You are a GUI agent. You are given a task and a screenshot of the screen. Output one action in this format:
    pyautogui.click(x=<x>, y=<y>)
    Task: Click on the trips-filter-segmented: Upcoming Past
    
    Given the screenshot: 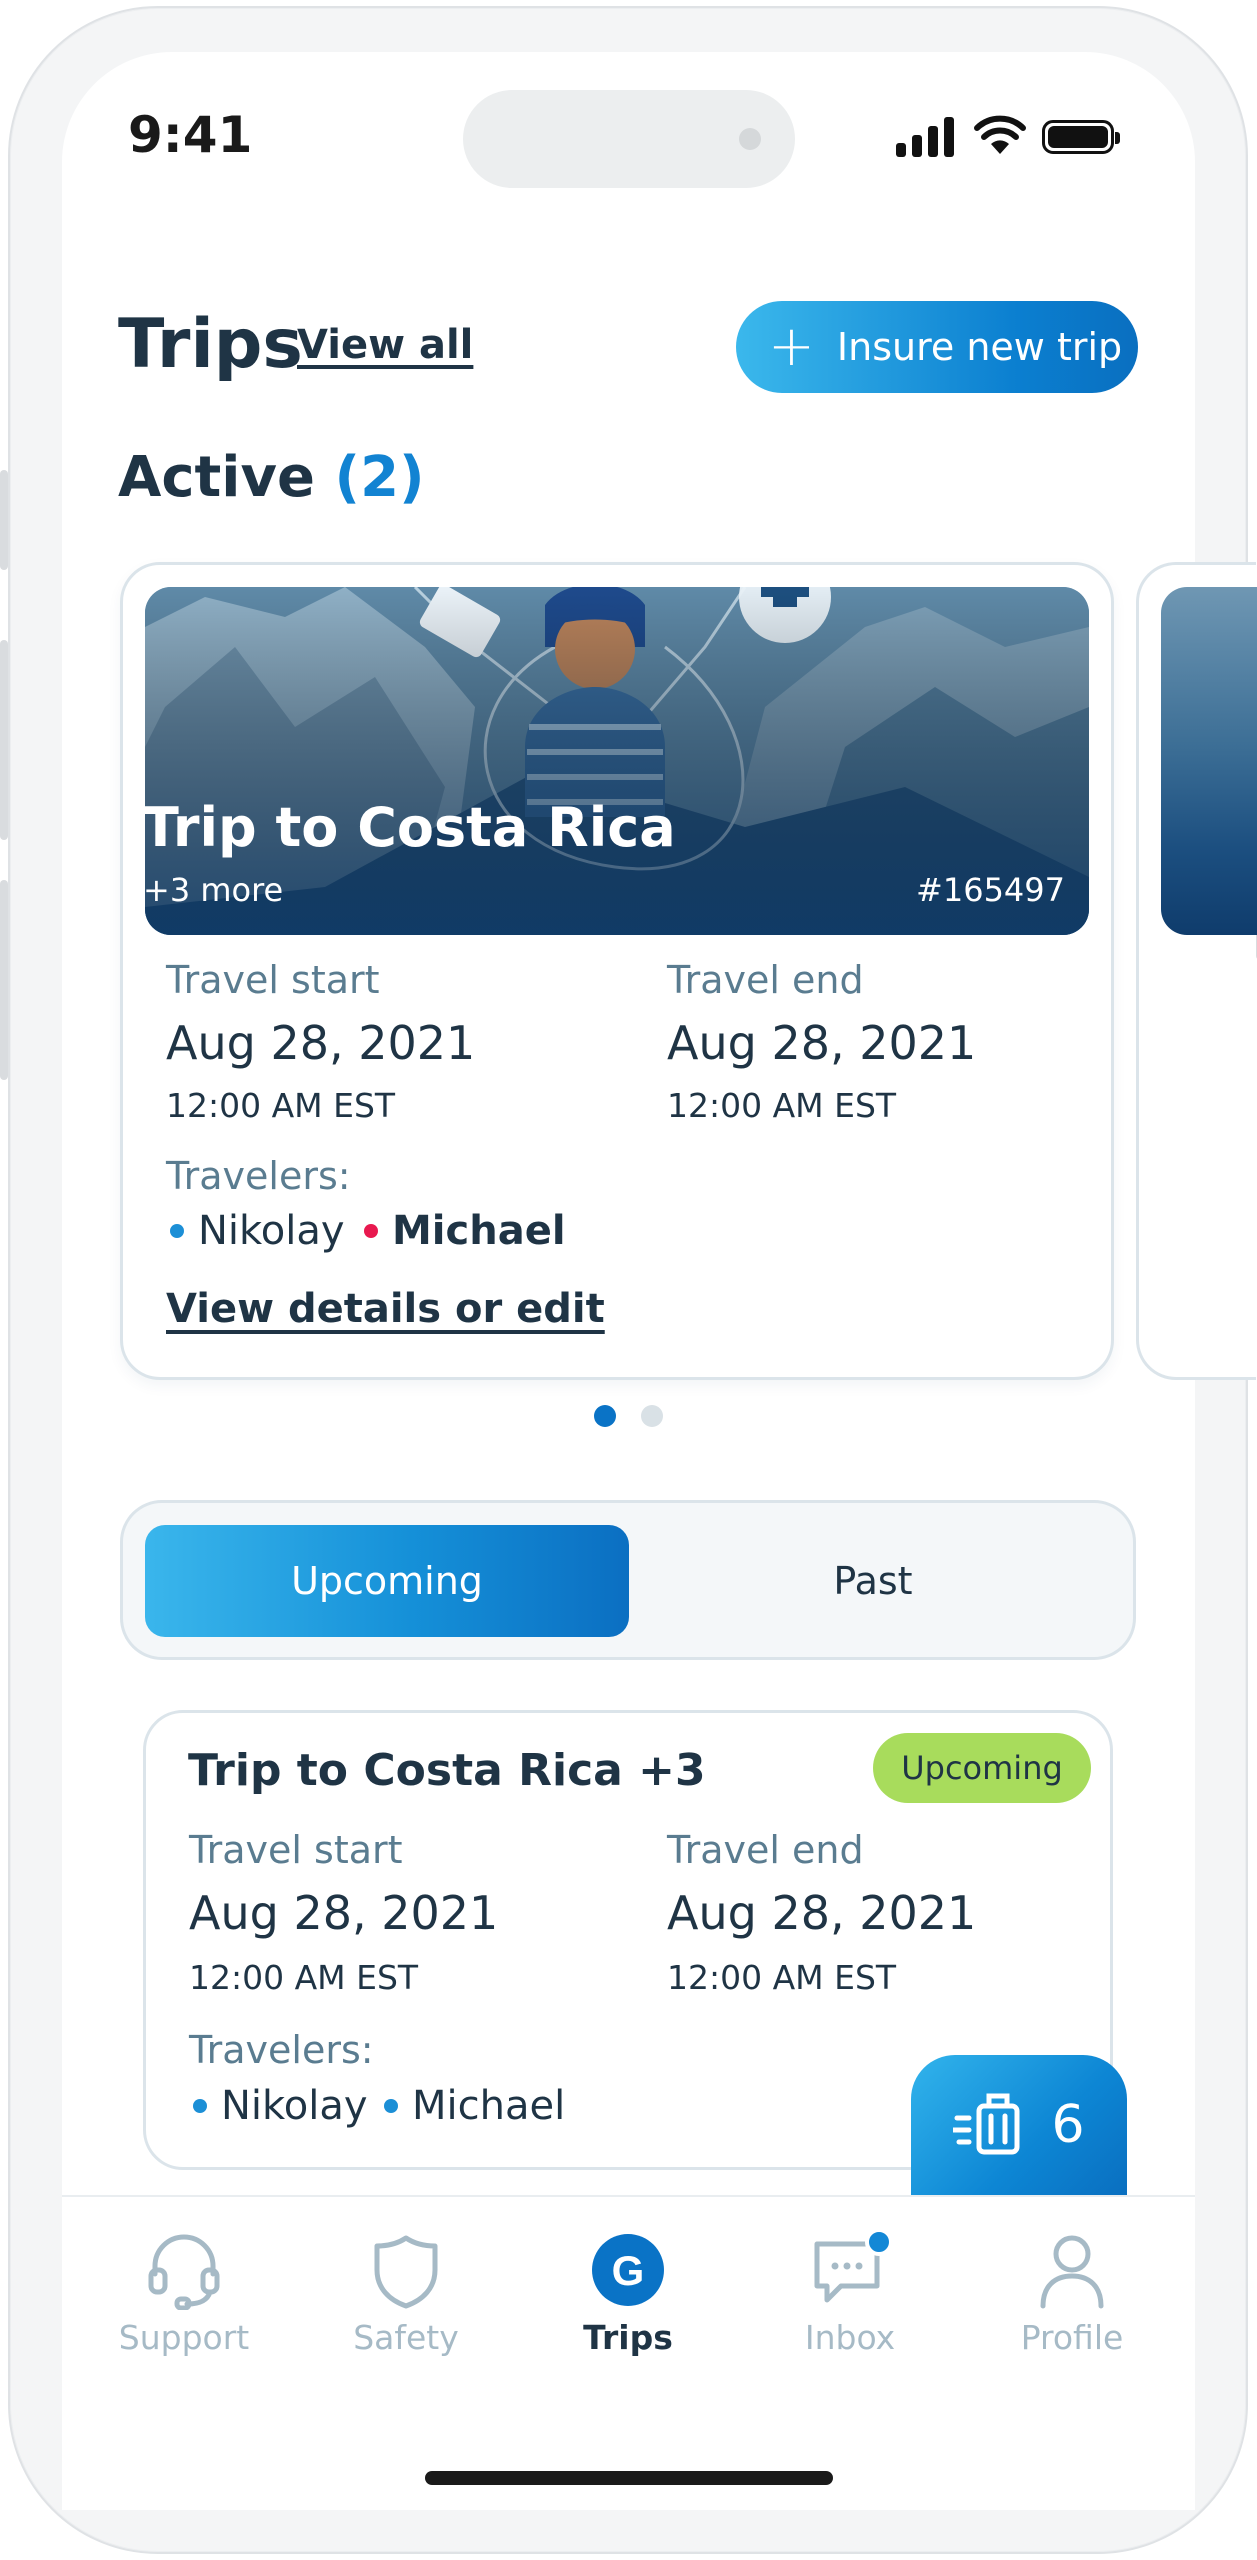 What is the action you would take?
    pyautogui.click(x=628, y=1580)
    